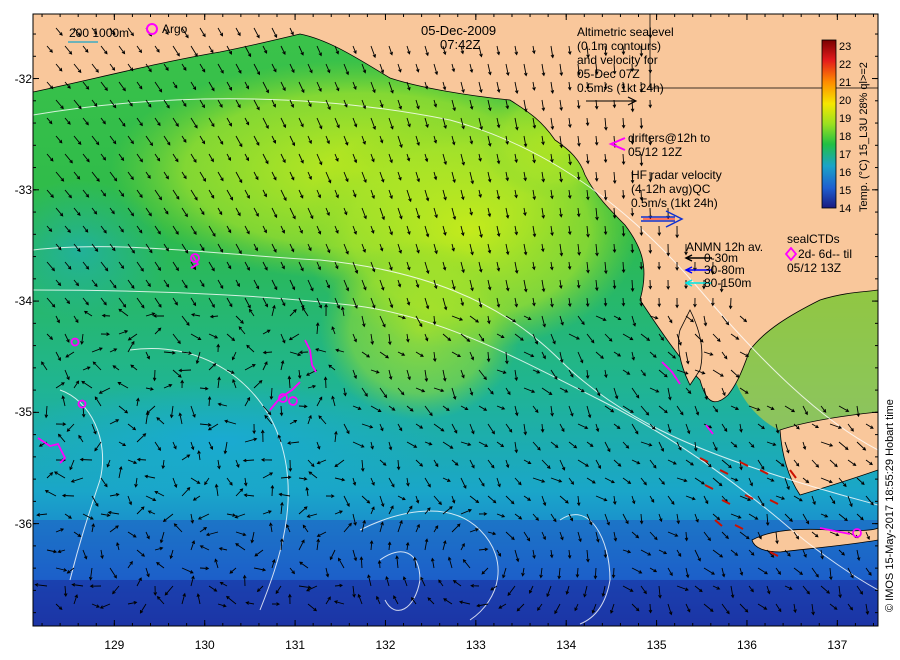  I want to click on map-time: 07:42Z, so click(460, 44).